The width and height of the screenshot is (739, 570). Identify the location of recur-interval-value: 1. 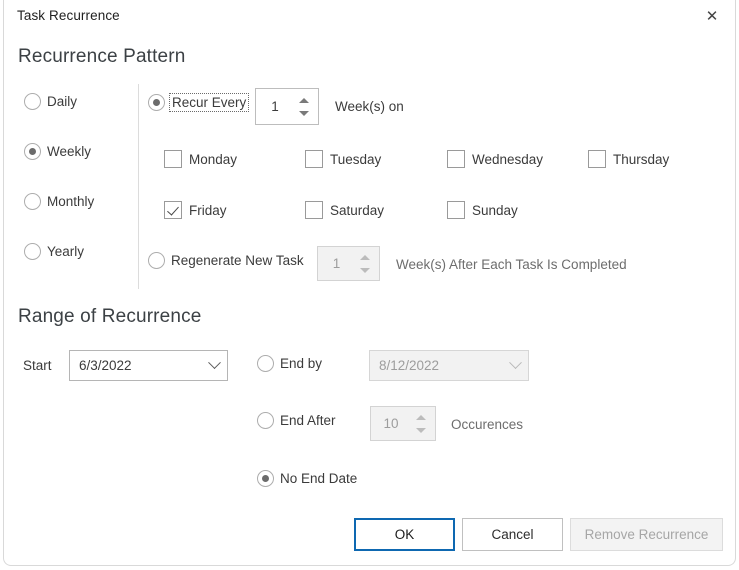
(275, 106).